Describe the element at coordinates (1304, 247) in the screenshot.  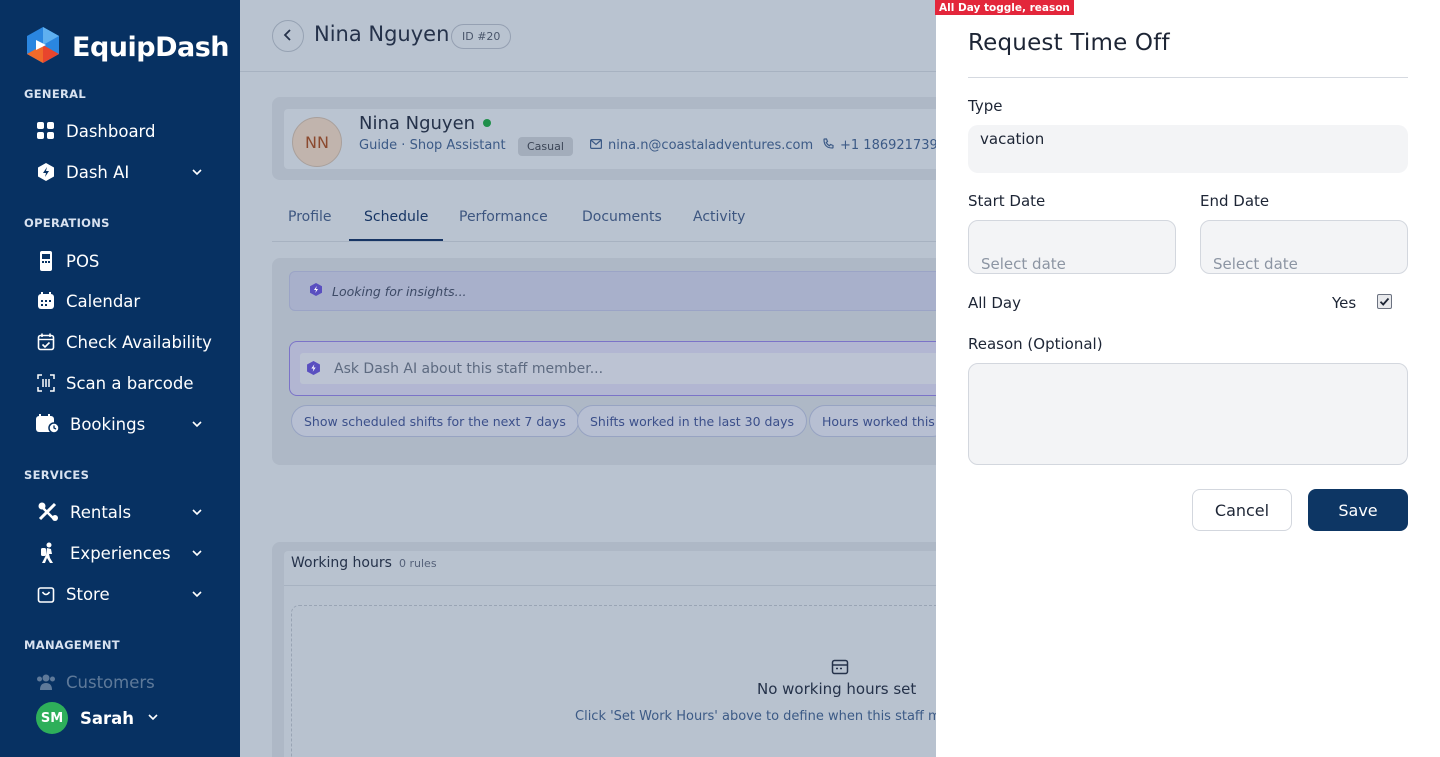
I see `end-date-field: Select date` at that location.